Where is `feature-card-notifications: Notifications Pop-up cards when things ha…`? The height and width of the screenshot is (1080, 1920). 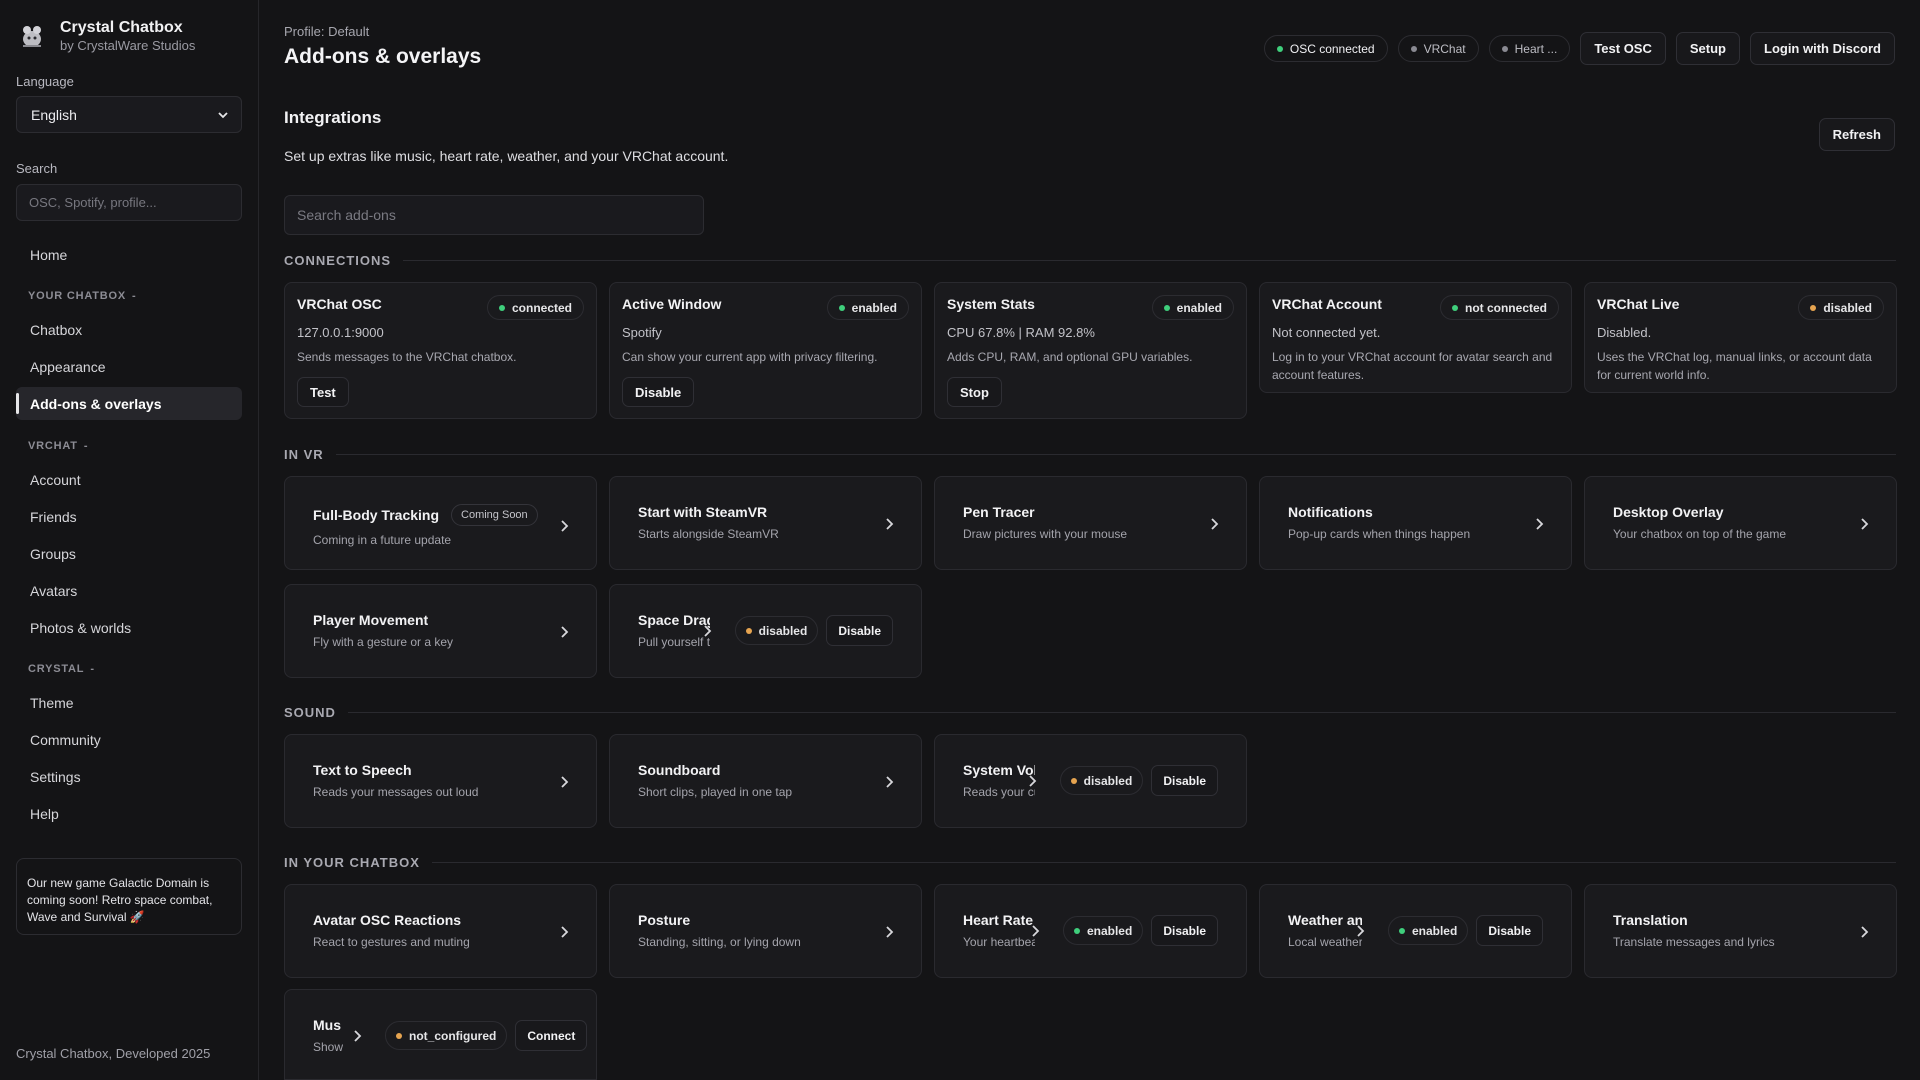
feature-card-notifications: Notifications Pop-up cards when things ha… is located at coordinates (1415, 523).